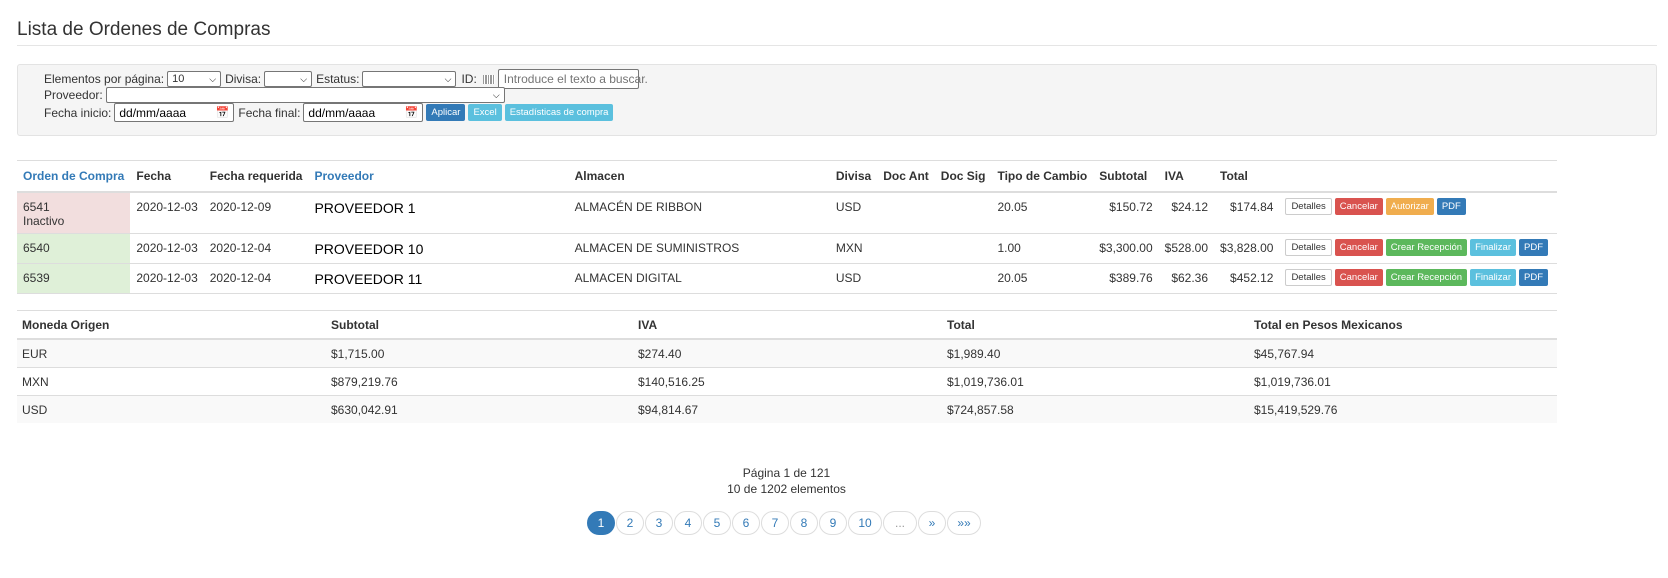 The width and height of the screenshot is (1668, 578). I want to click on proveedor-cell: PROVEEDOR 11, so click(438, 278).